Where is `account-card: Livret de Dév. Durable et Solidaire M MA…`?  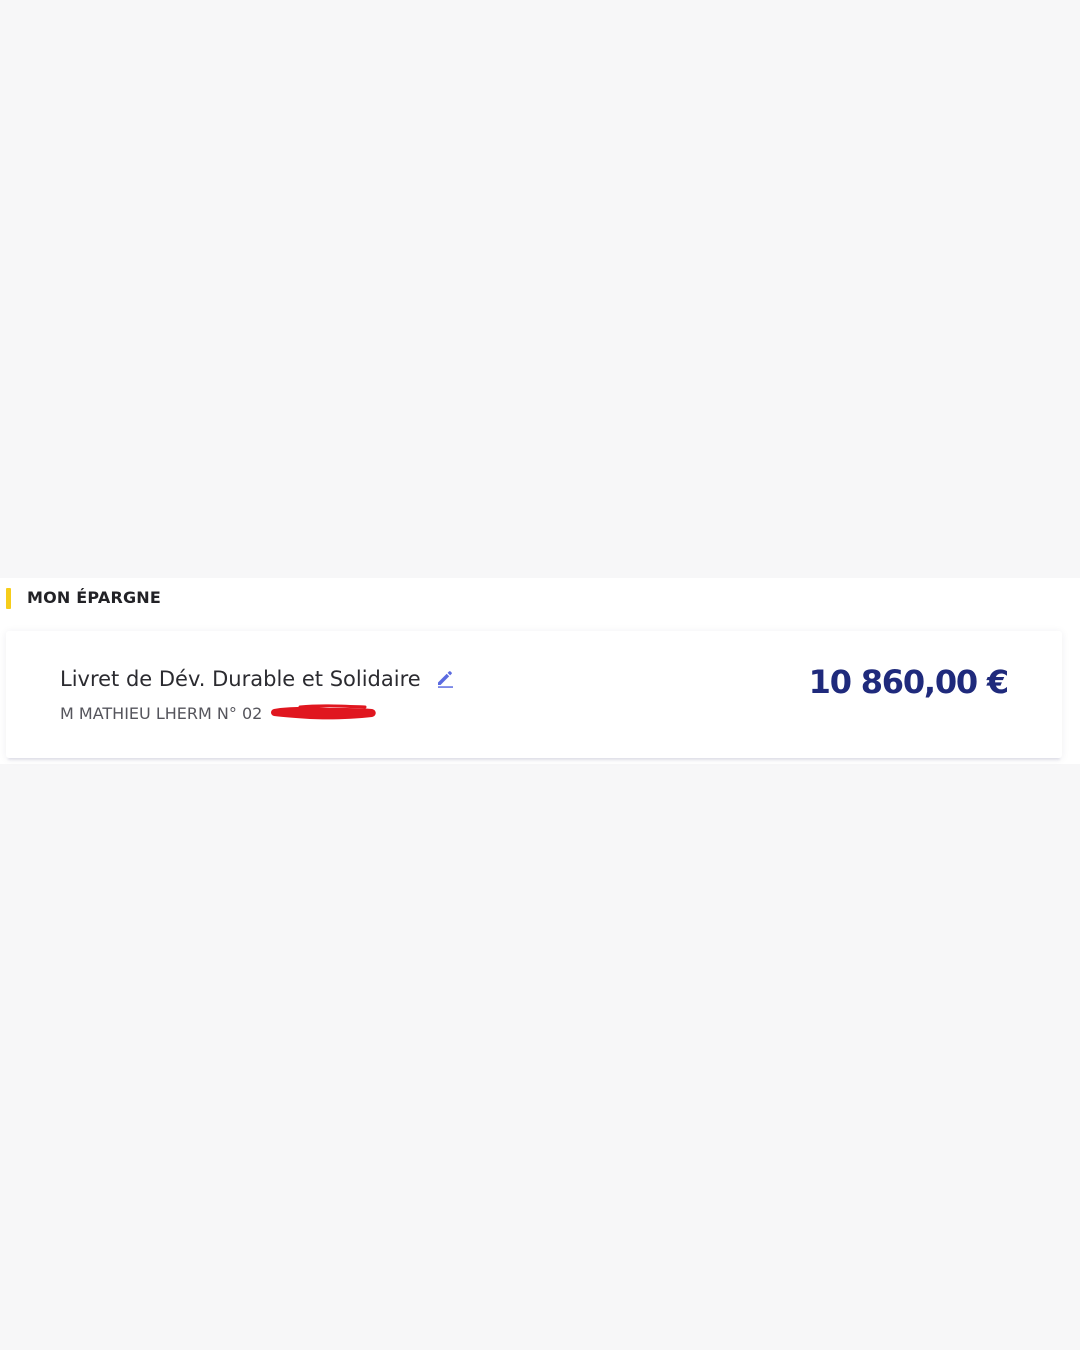
account-card: Livret de Dév. Durable et Solidaire M MA… is located at coordinates (534, 694).